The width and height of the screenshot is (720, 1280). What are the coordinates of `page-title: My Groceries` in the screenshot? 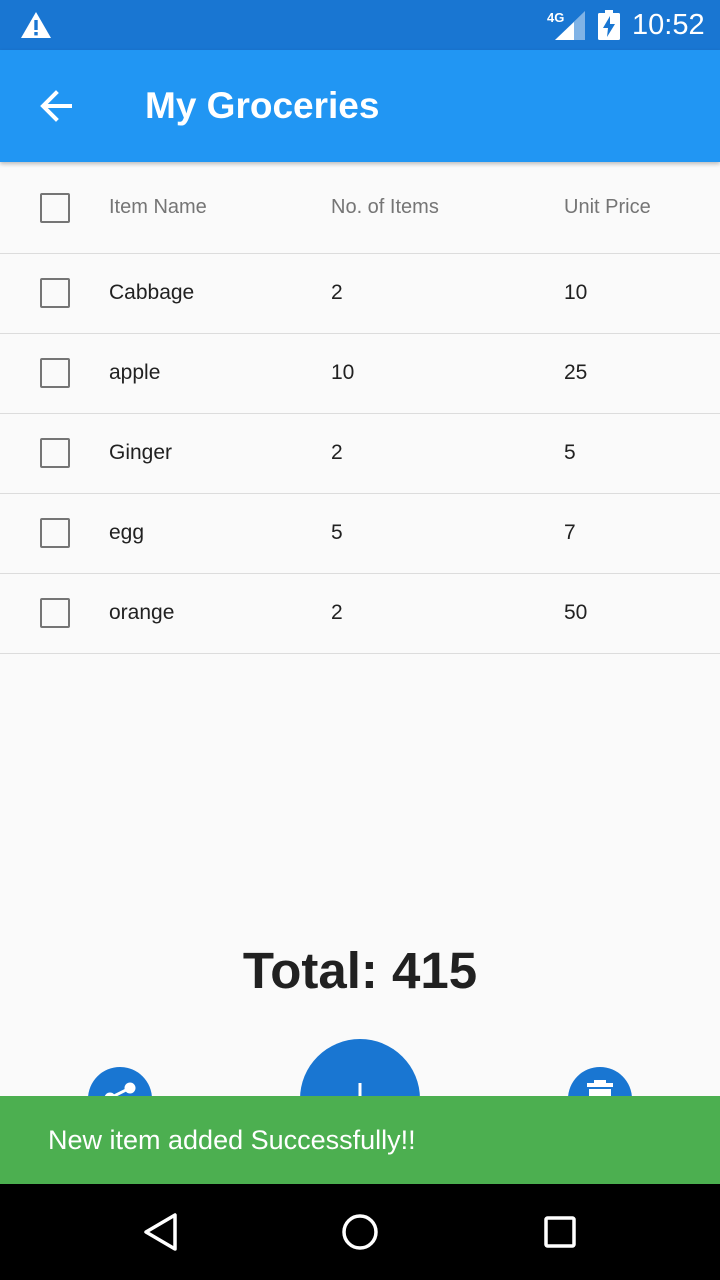 It's located at (262, 105).